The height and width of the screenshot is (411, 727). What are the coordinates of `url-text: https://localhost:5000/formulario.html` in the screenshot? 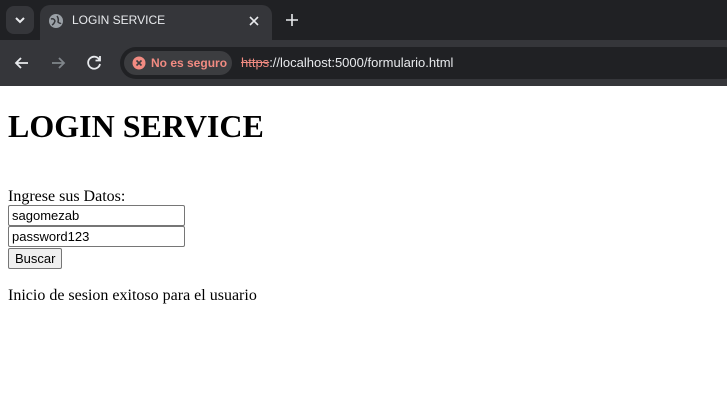 It's located at (347, 62).